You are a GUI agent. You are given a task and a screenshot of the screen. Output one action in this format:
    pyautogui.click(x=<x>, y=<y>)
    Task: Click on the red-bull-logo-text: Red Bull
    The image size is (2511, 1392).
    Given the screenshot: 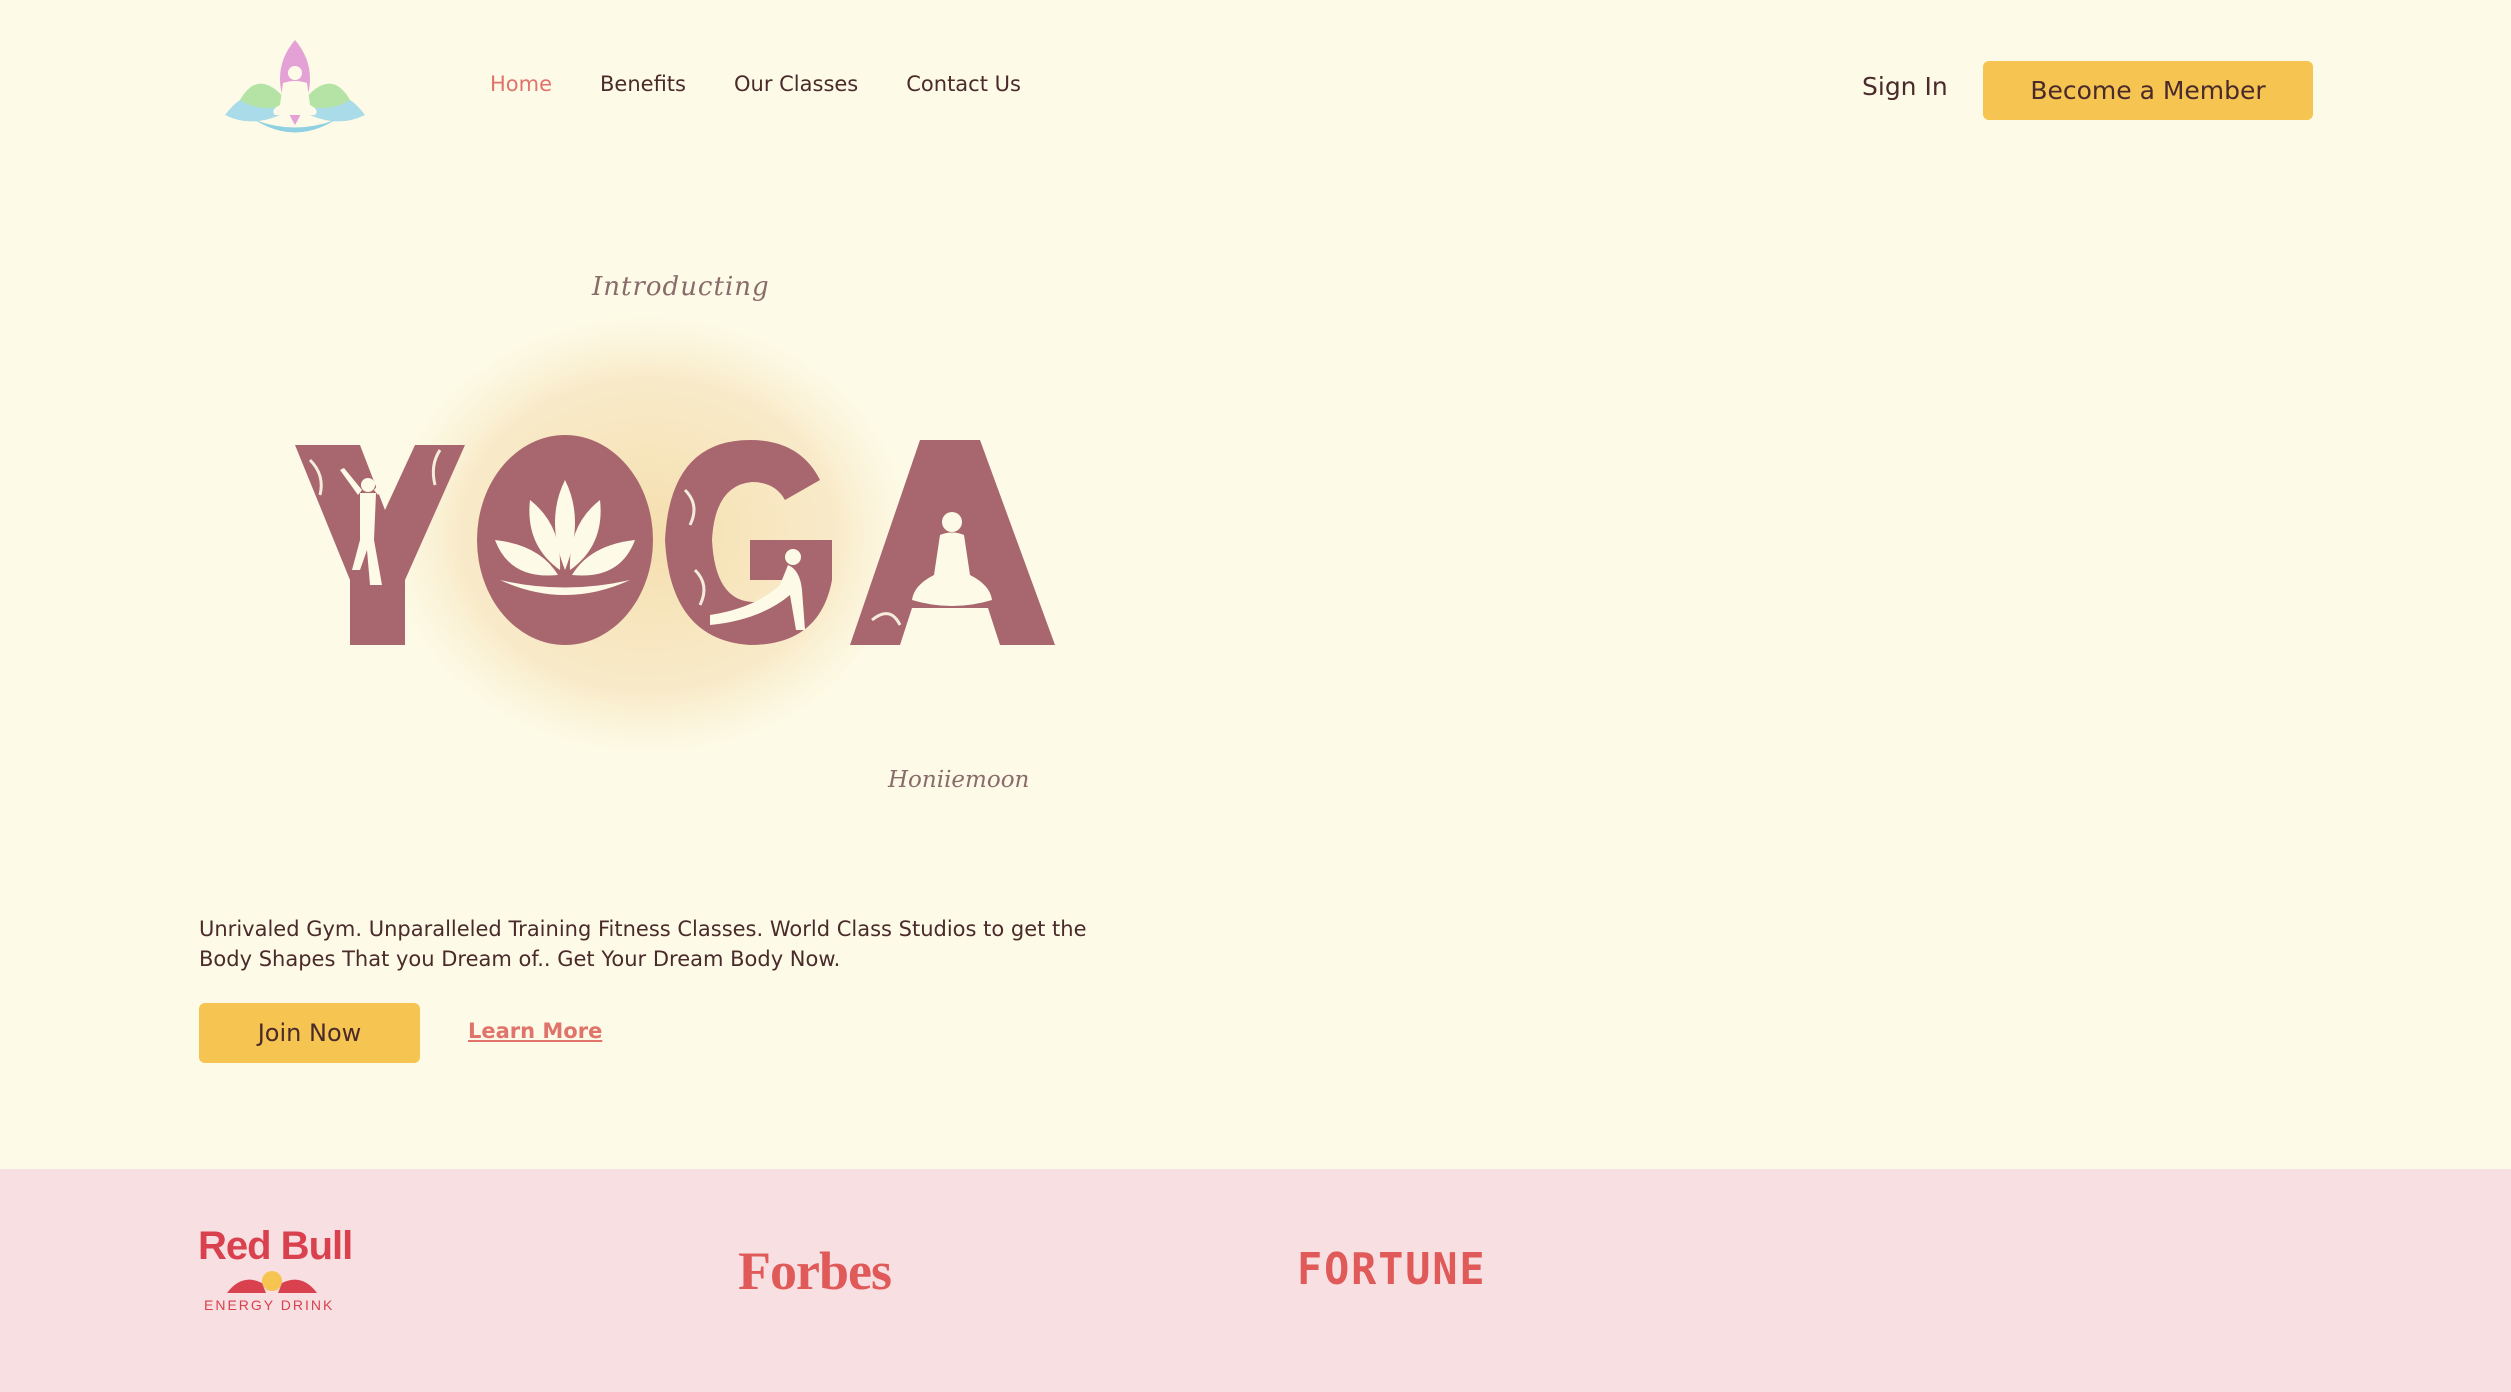 What is the action you would take?
    pyautogui.click(x=275, y=1246)
    